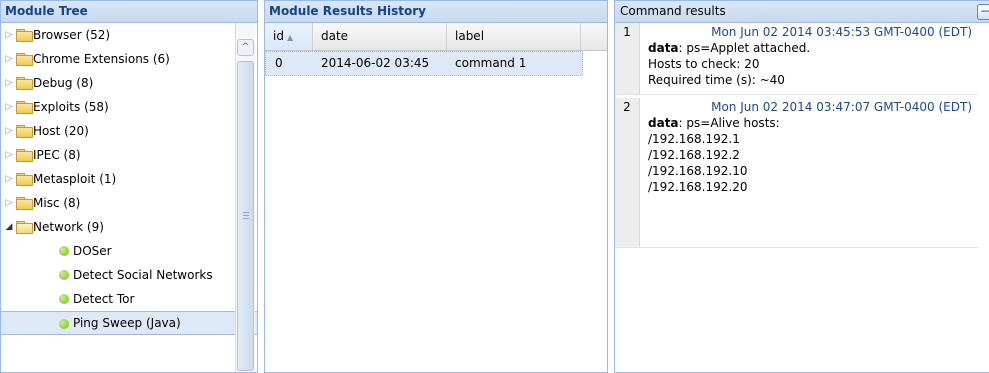 This screenshot has height=373, width=989. What do you see at coordinates (143, 275) in the screenshot?
I see `tree-module-label: Detect Social Networks` at bounding box center [143, 275].